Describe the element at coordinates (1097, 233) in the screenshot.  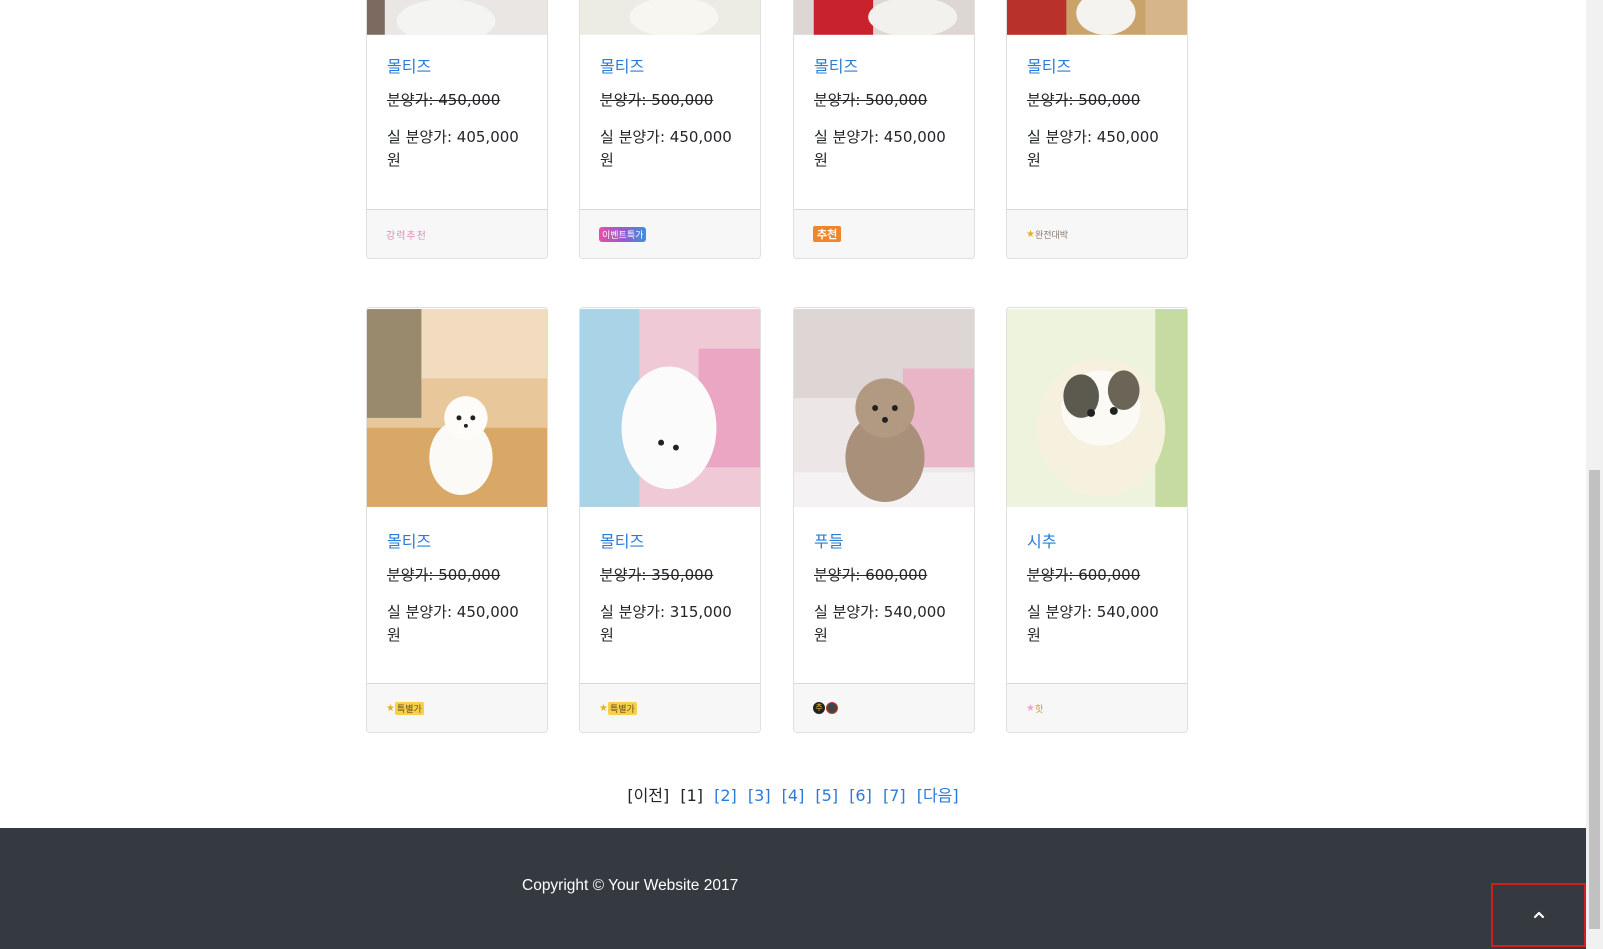
I see `card-footer: ★ 완전대박` at that location.